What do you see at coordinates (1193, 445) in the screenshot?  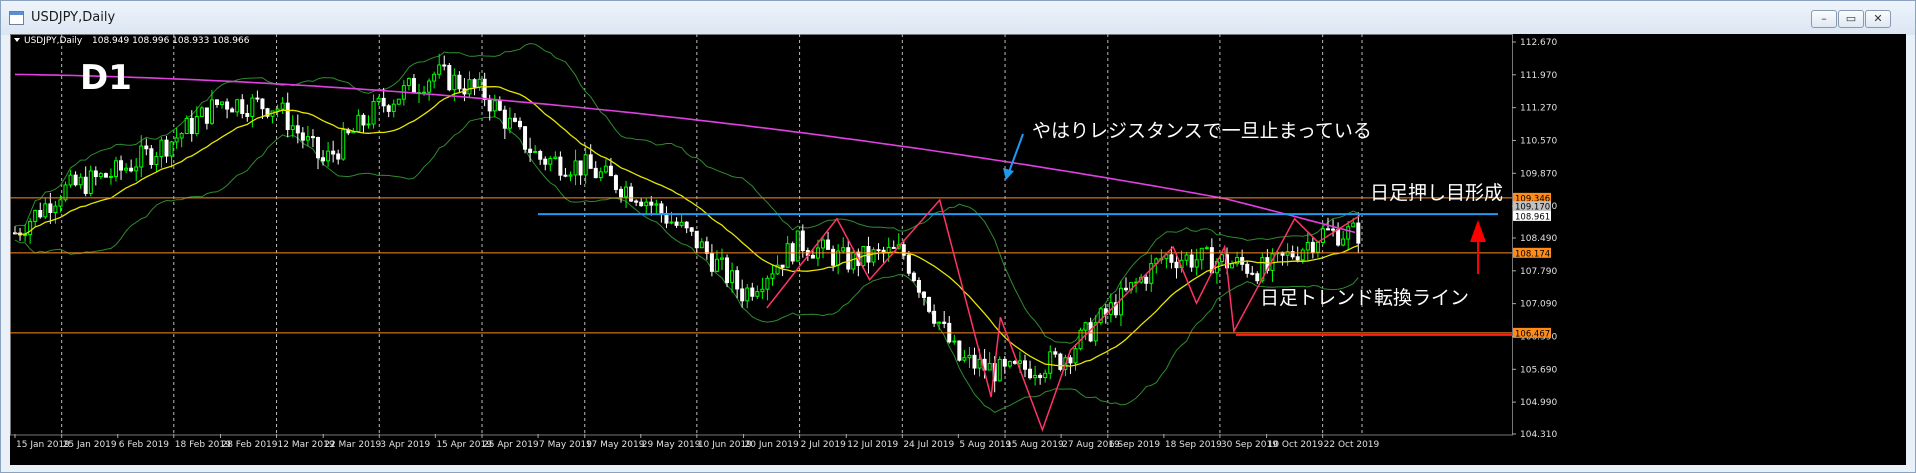 I see `date-tick-label: 18 Sep 2019` at bounding box center [1193, 445].